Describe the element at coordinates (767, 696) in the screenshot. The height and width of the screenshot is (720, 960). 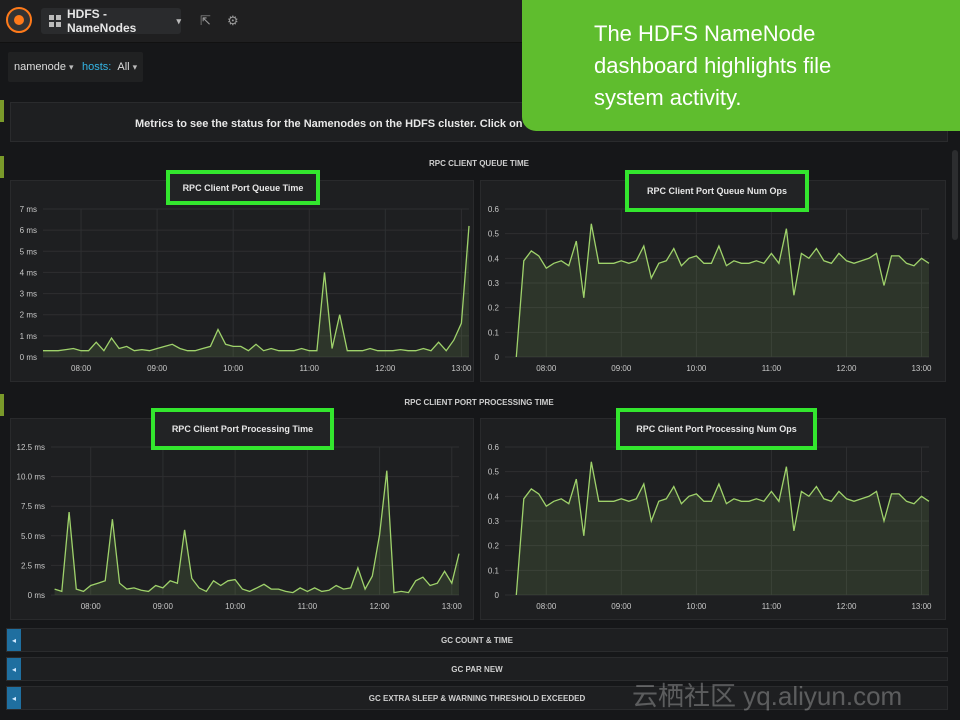
I see `watermark: 云栖社区 yq.aliyun.com` at that location.